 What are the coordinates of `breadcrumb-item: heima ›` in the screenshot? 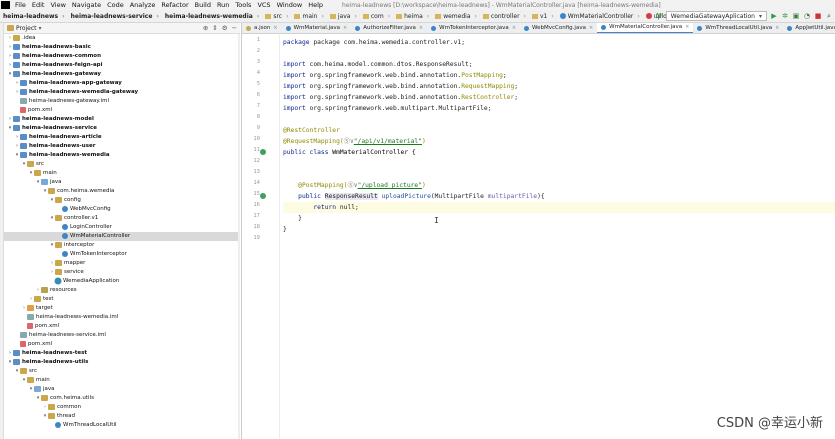 It's located at (412, 16).